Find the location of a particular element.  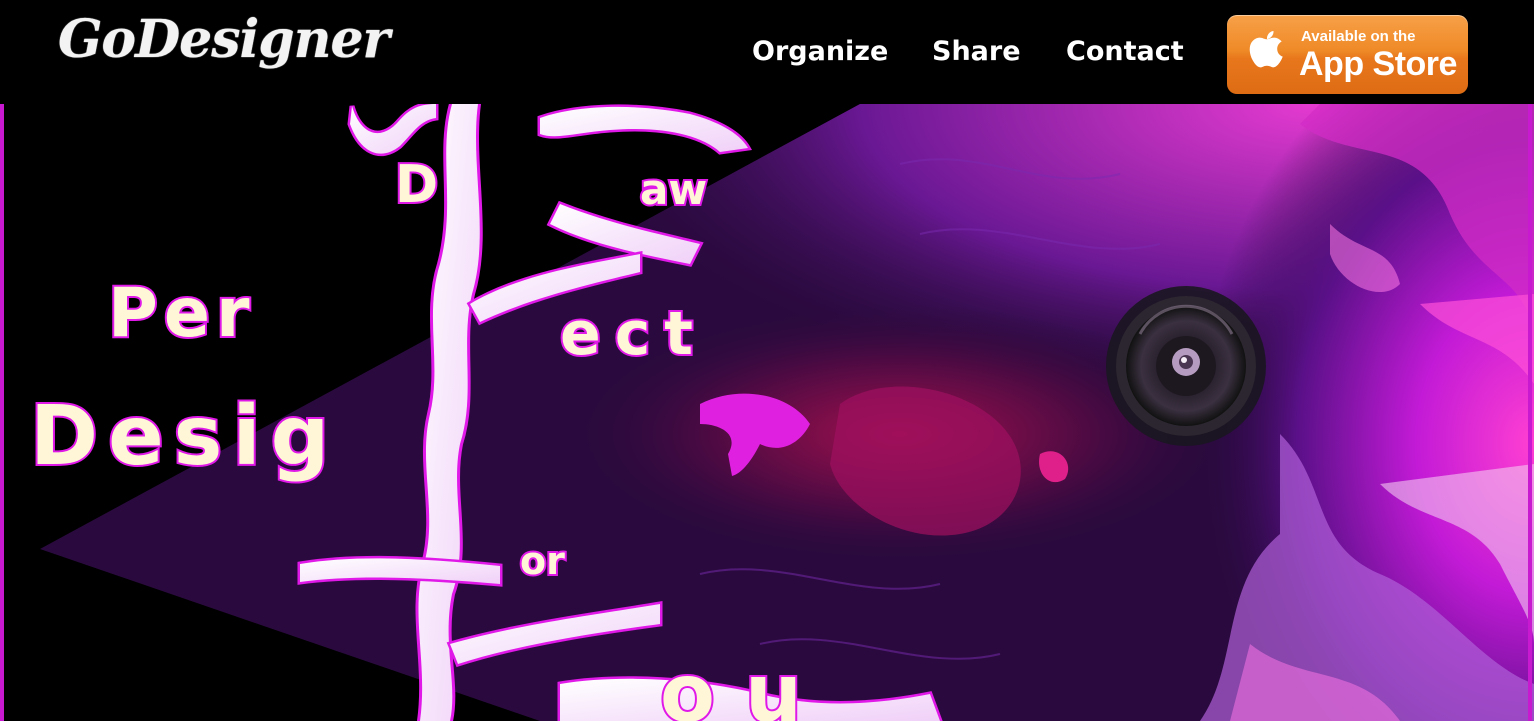

nav-link-organize: Organize is located at coordinates (842, 52).